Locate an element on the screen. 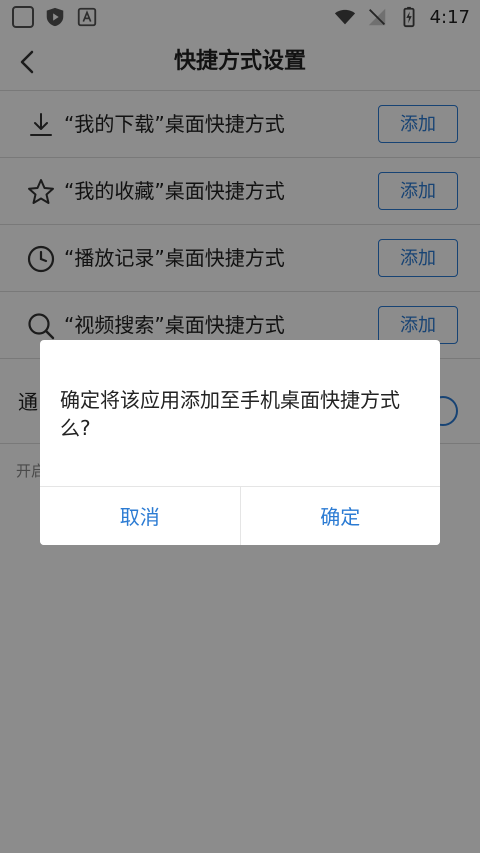 Image resolution: width=480 pixels, height=853 pixels. confirm-button: 确定 is located at coordinates (339, 516).